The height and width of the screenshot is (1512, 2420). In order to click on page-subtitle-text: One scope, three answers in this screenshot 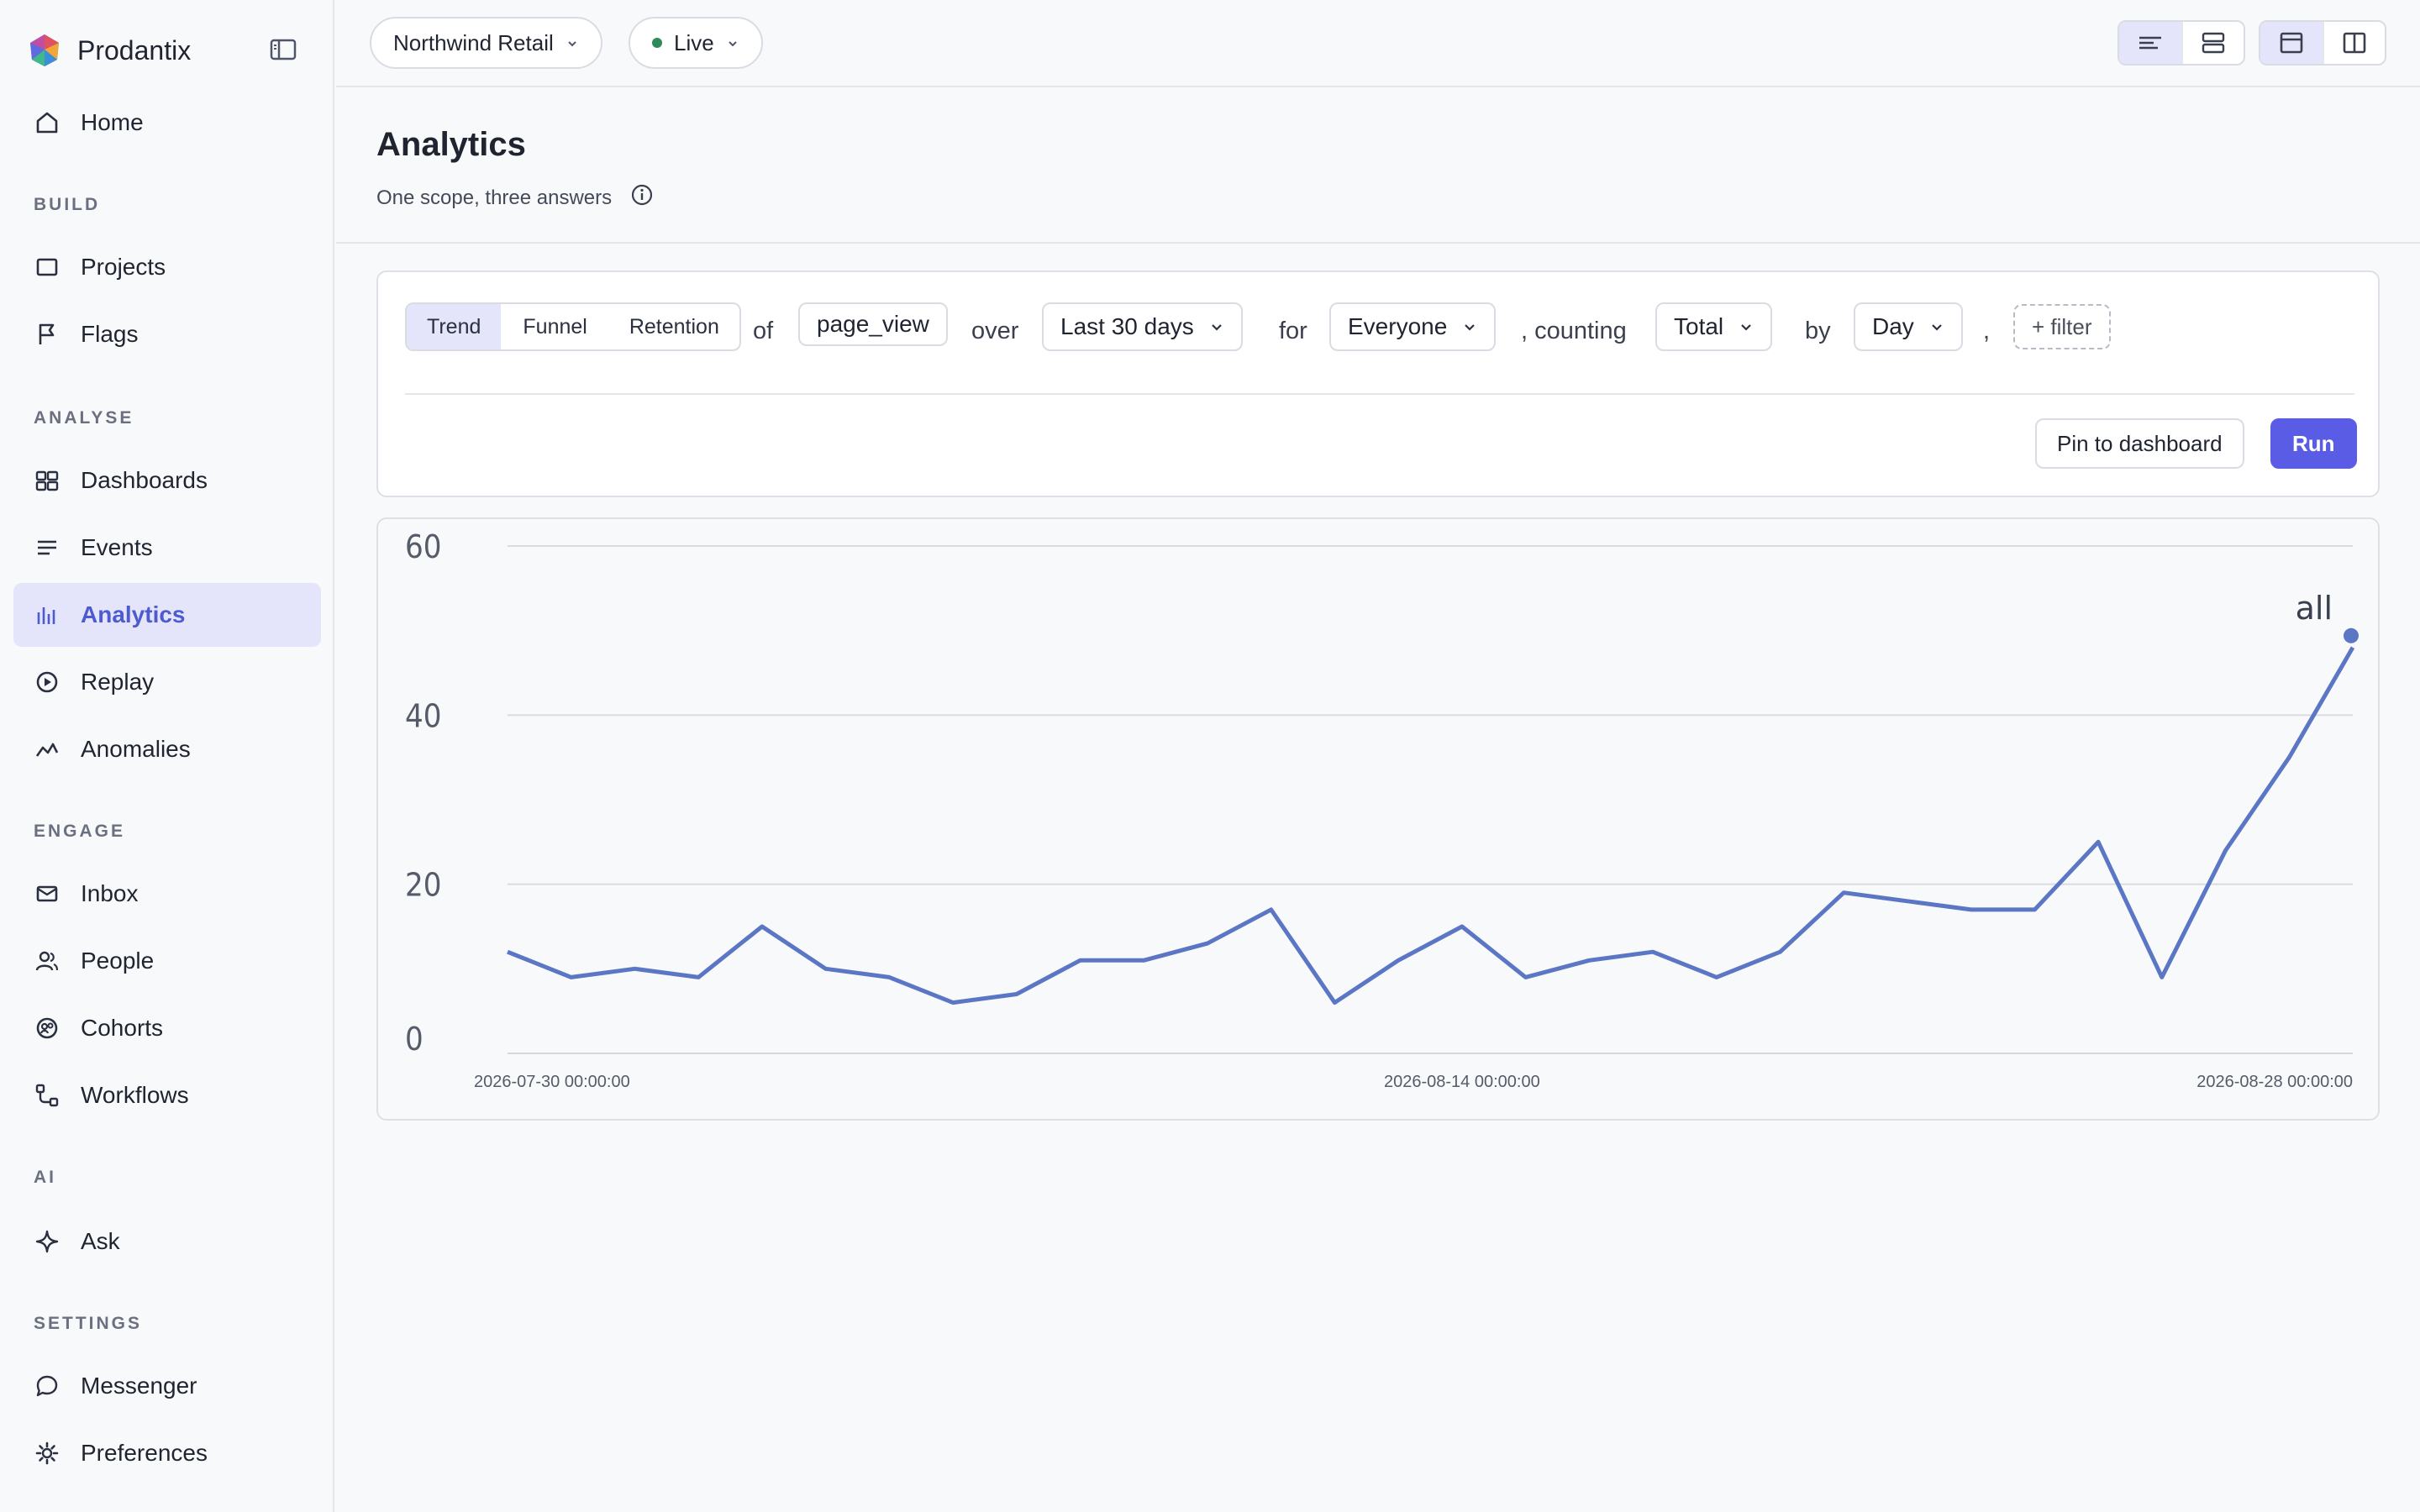, I will do `click(495, 197)`.